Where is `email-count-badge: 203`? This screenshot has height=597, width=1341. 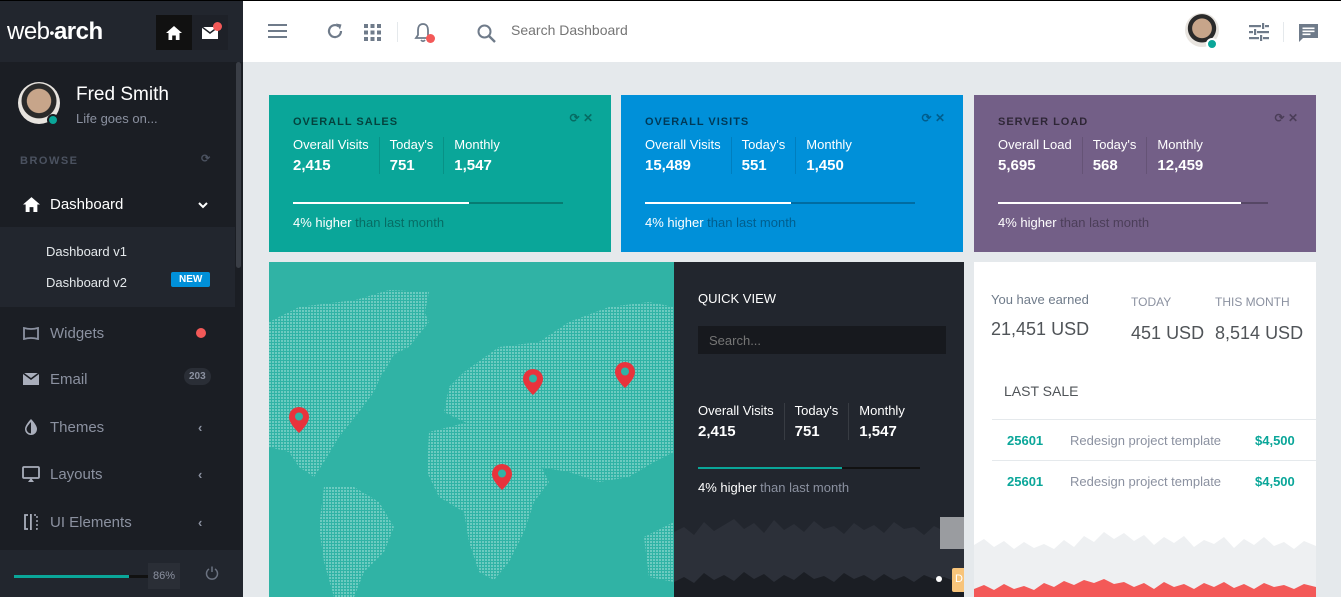
email-count-badge: 203 is located at coordinates (197, 376).